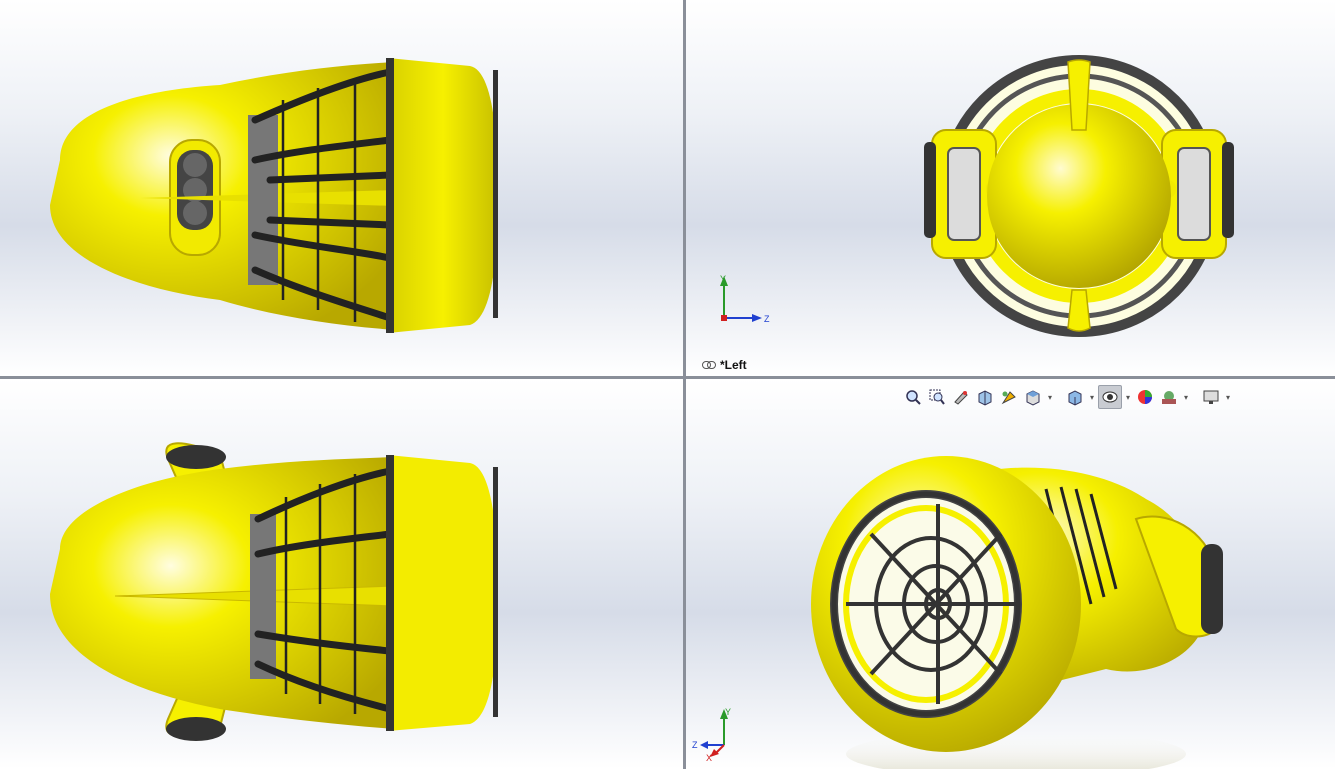 The height and width of the screenshot is (769, 1335). I want to click on axis-triad: Y Z, so click(745, 299).